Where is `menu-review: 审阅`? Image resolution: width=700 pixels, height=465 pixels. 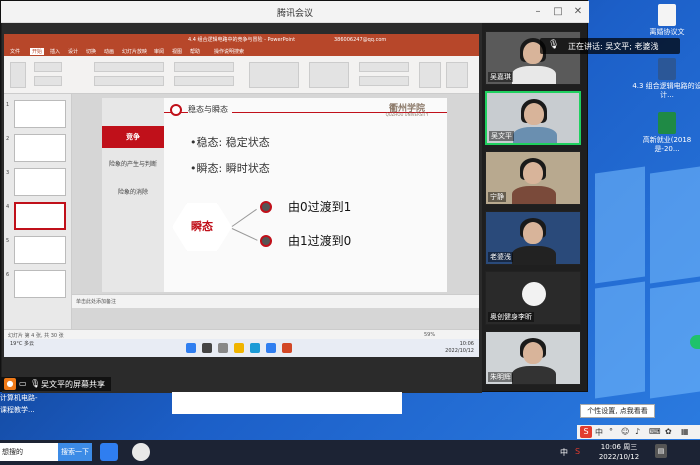 menu-review: 审阅 is located at coordinates (159, 51).